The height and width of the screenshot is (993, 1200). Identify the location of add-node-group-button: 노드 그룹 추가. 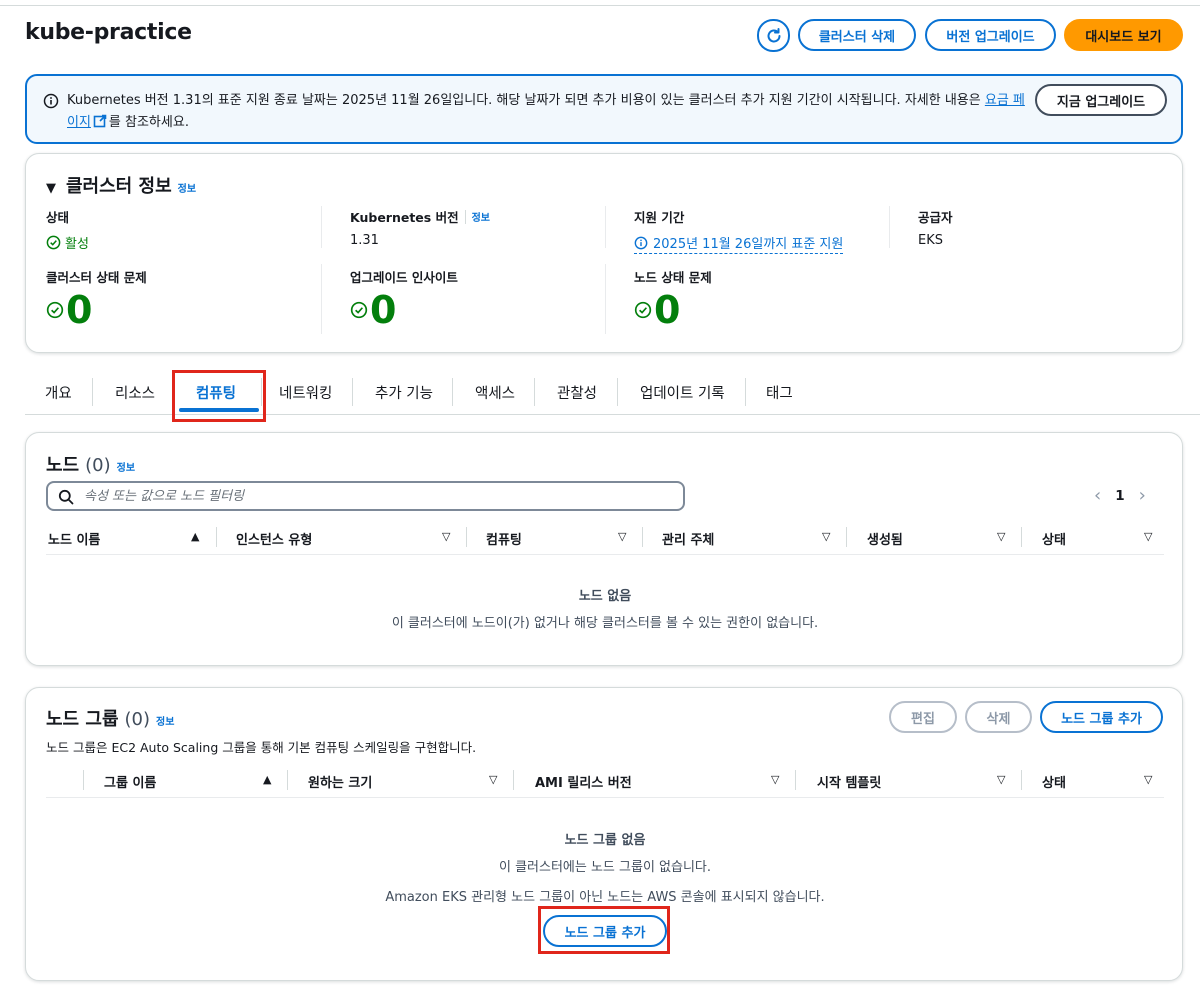
(1101, 717).